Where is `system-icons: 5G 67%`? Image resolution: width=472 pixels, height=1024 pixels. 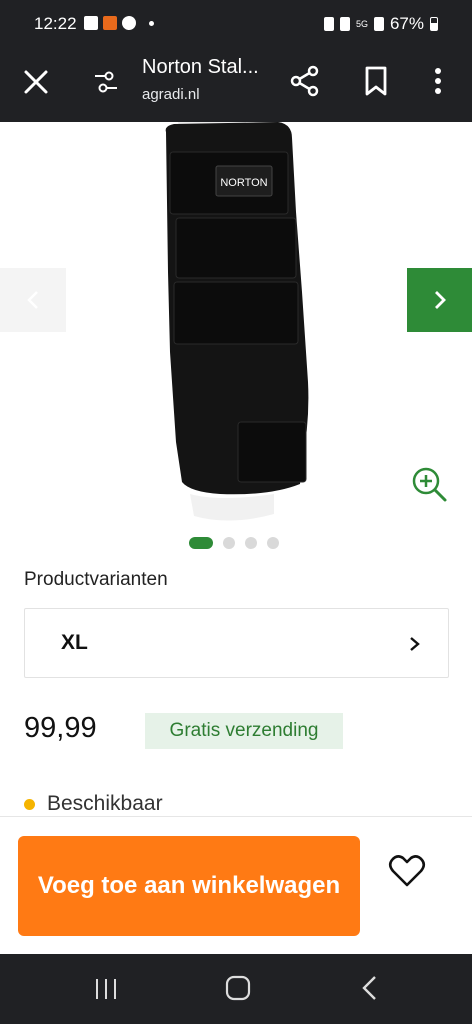 system-icons: 5G 67% is located at coordinates (380, 24).